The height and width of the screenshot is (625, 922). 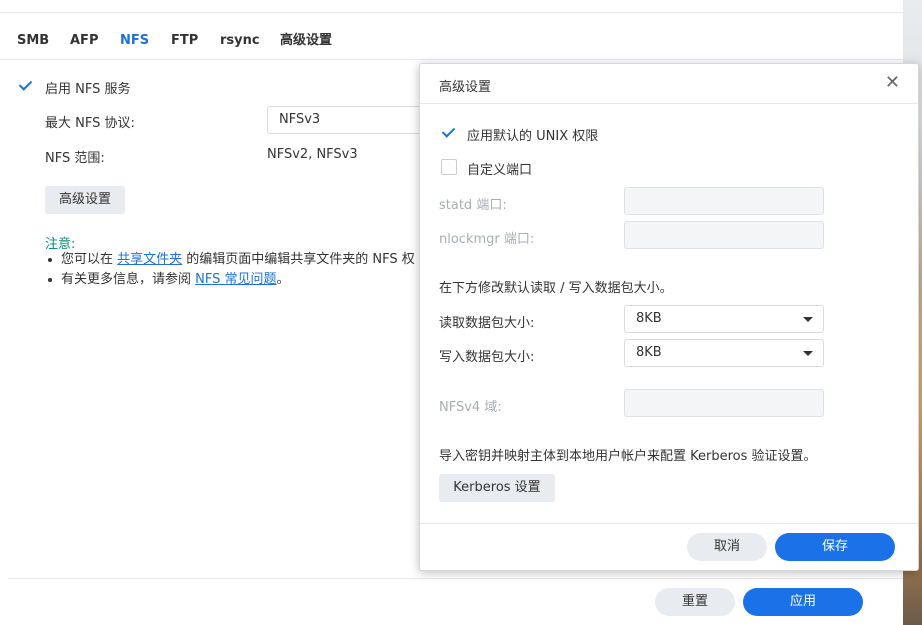 I want to click on kerberos-description: 导入密钥并映射主体到本地用户帐户来配置 Kerberos 验证设置。, so click(x=628, y=456).